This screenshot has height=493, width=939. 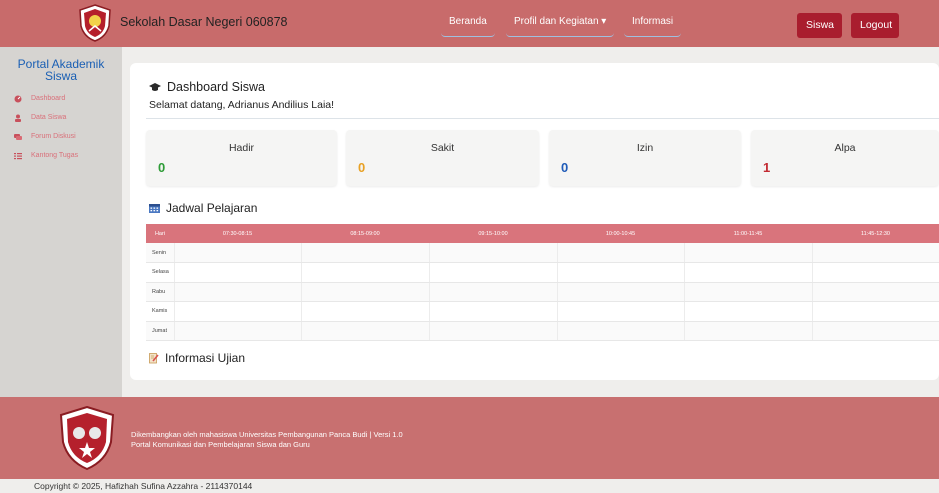 I want to click on nav-profil-dropdown: Profil dan Kegiatan ▾, so click(x=560, y=24).